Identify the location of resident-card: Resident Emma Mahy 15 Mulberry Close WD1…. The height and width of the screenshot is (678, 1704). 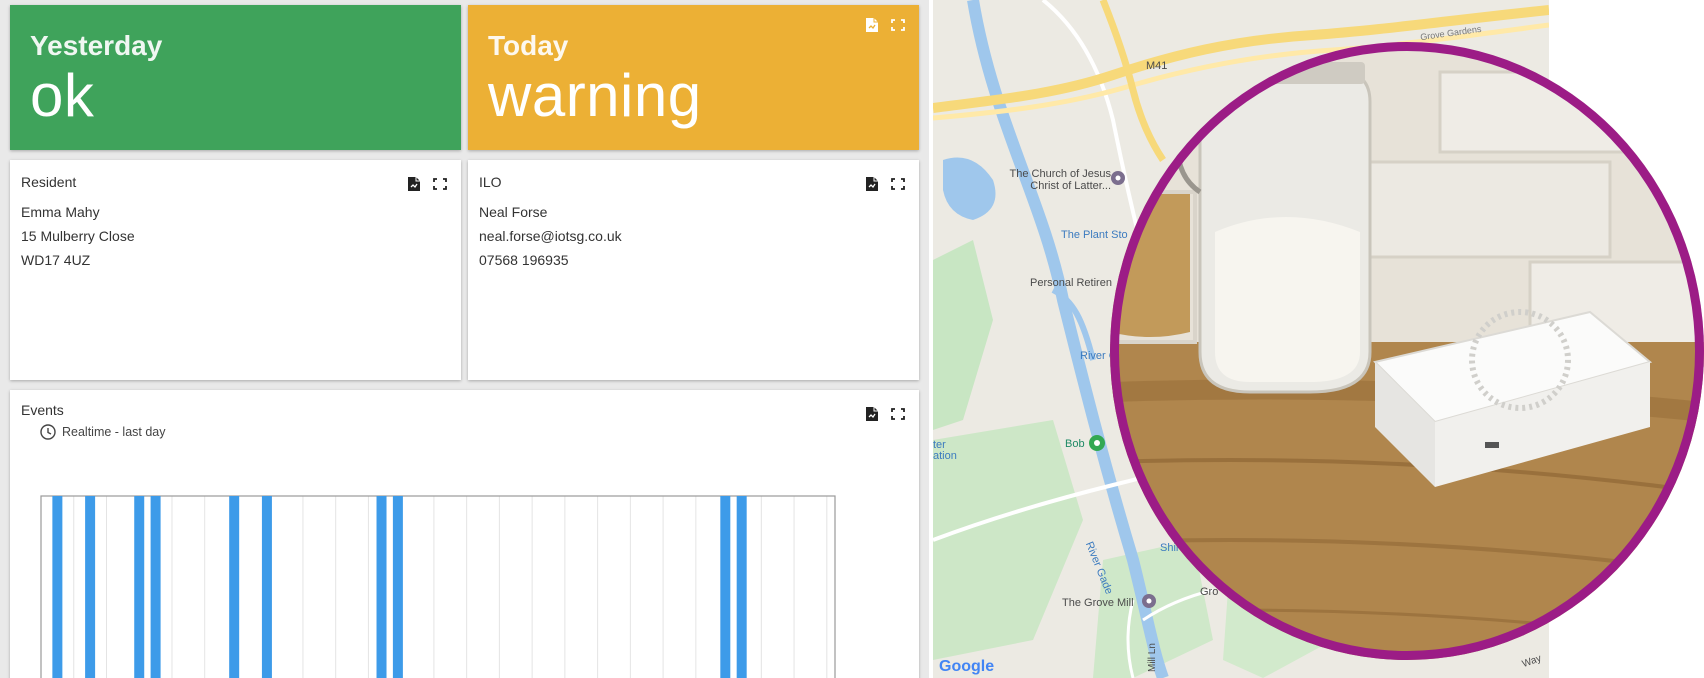
(235, 270).